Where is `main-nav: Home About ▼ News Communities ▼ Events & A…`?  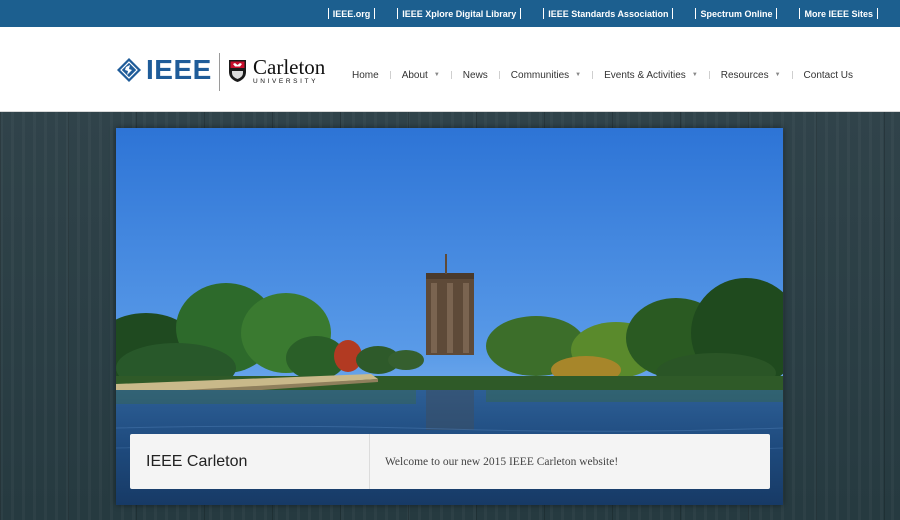
main-nav: Home About ▼ News Communities ▼ Events & A… is located at coordinates (602, 75).